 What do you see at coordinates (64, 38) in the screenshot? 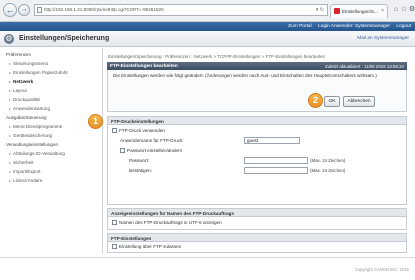
I see `page-title: Einstellungen/Speicherung` at bounding box center [64, 38].